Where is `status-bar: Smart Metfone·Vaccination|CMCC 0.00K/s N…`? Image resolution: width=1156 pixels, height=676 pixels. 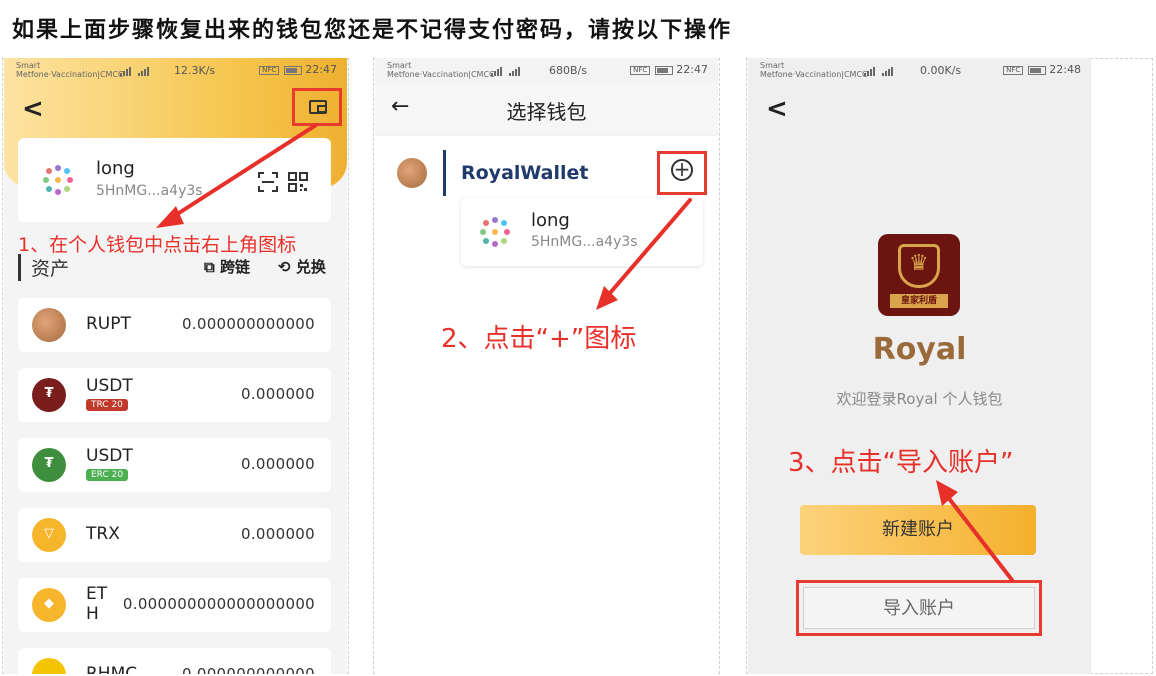
status-bar: Smart Metfone·Vaccination|CMCC 0.00K/s N… is located at coordinates (919, 70).